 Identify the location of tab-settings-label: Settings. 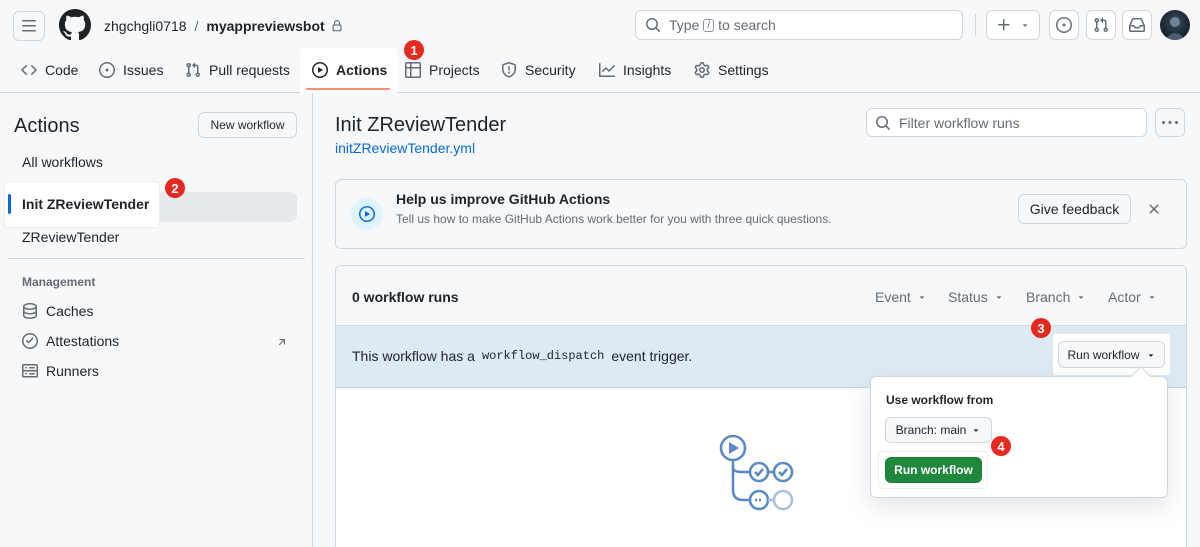
(743, 70).